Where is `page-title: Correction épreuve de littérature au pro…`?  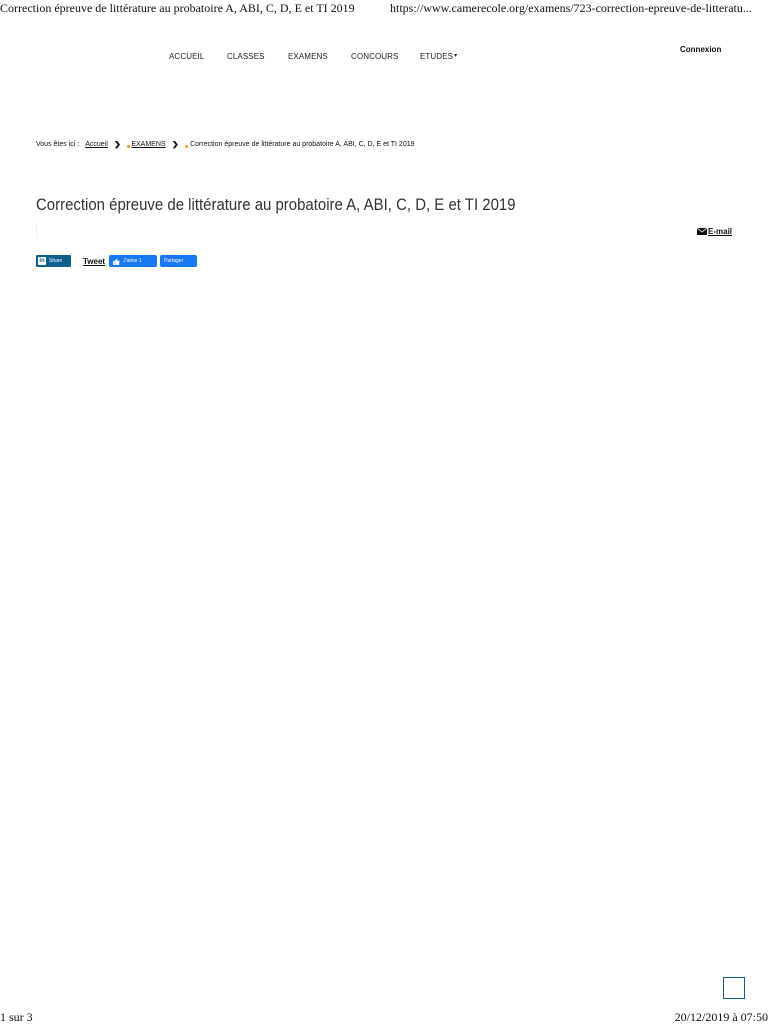
page-title: Correction épreuve de littérature au pro… is located at coordinates (276, 205).